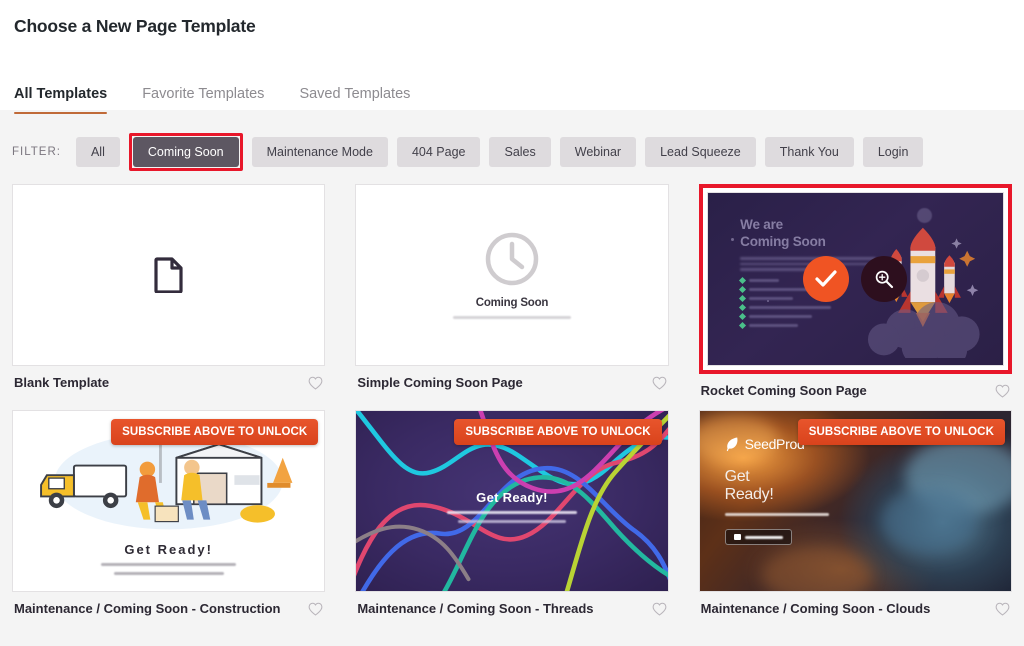 The image size is (1024, 646). I want to click on construction-preview-subtext, so click(169, 564).